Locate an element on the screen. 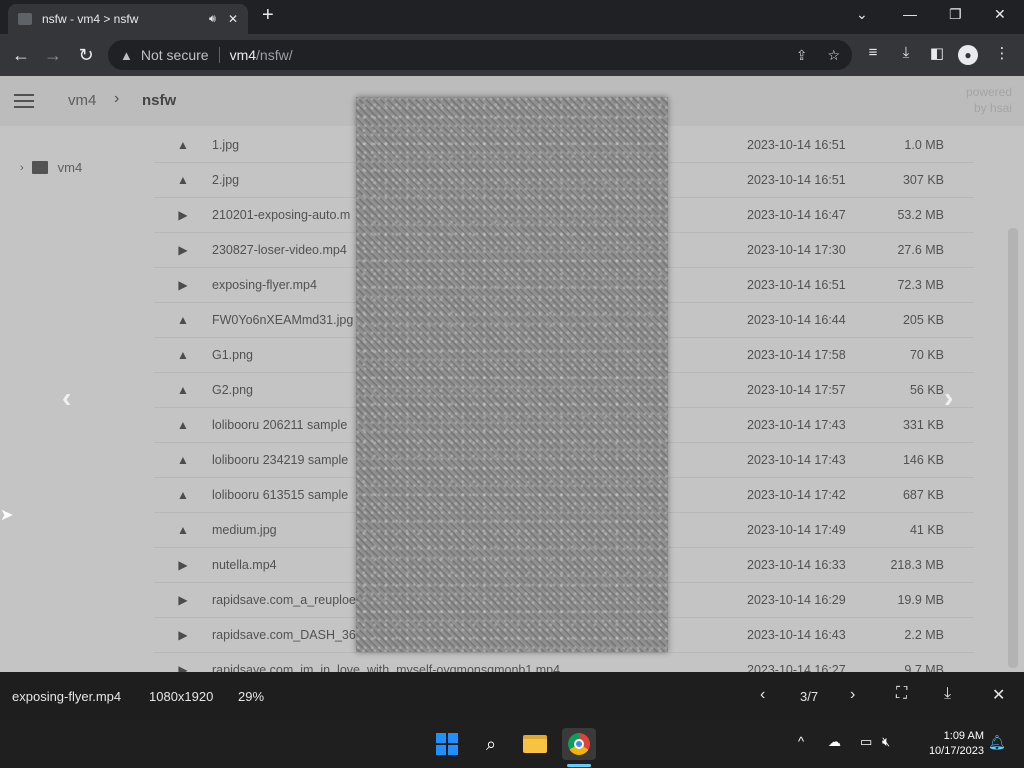  close-viewer-icon: ✕ is located at coordinates (998, 695).